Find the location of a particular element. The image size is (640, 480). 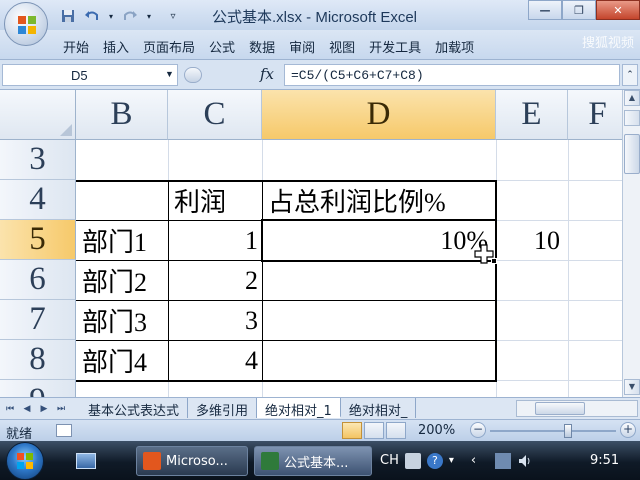

insert-function-button: fx is located at coordinates (267, 74).